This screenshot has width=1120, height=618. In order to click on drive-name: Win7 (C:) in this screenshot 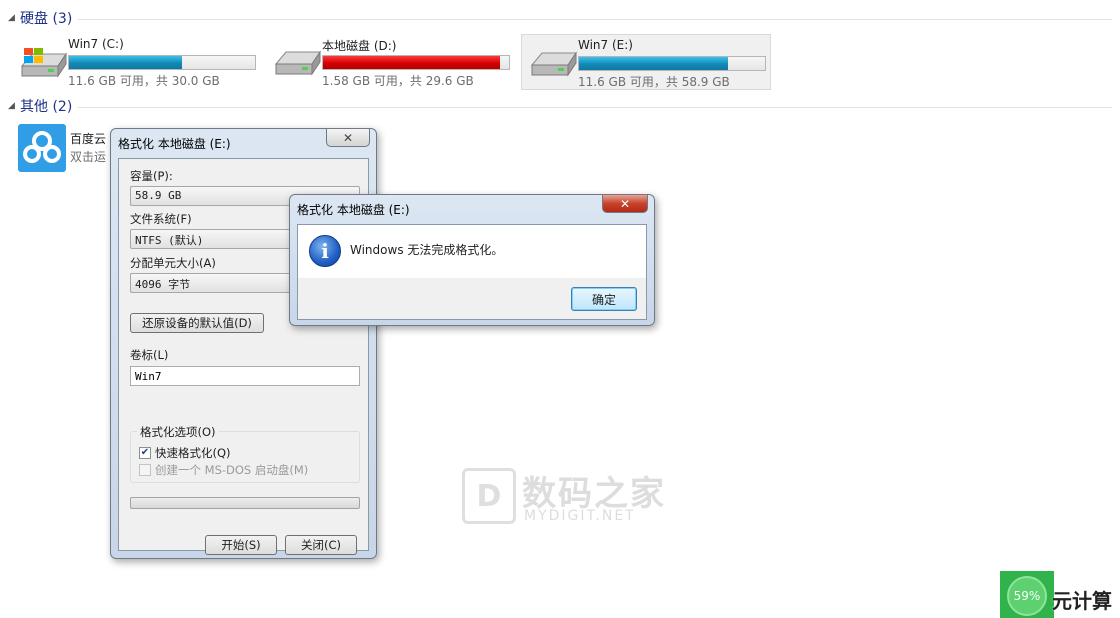, I will do `click(96, 44)`.